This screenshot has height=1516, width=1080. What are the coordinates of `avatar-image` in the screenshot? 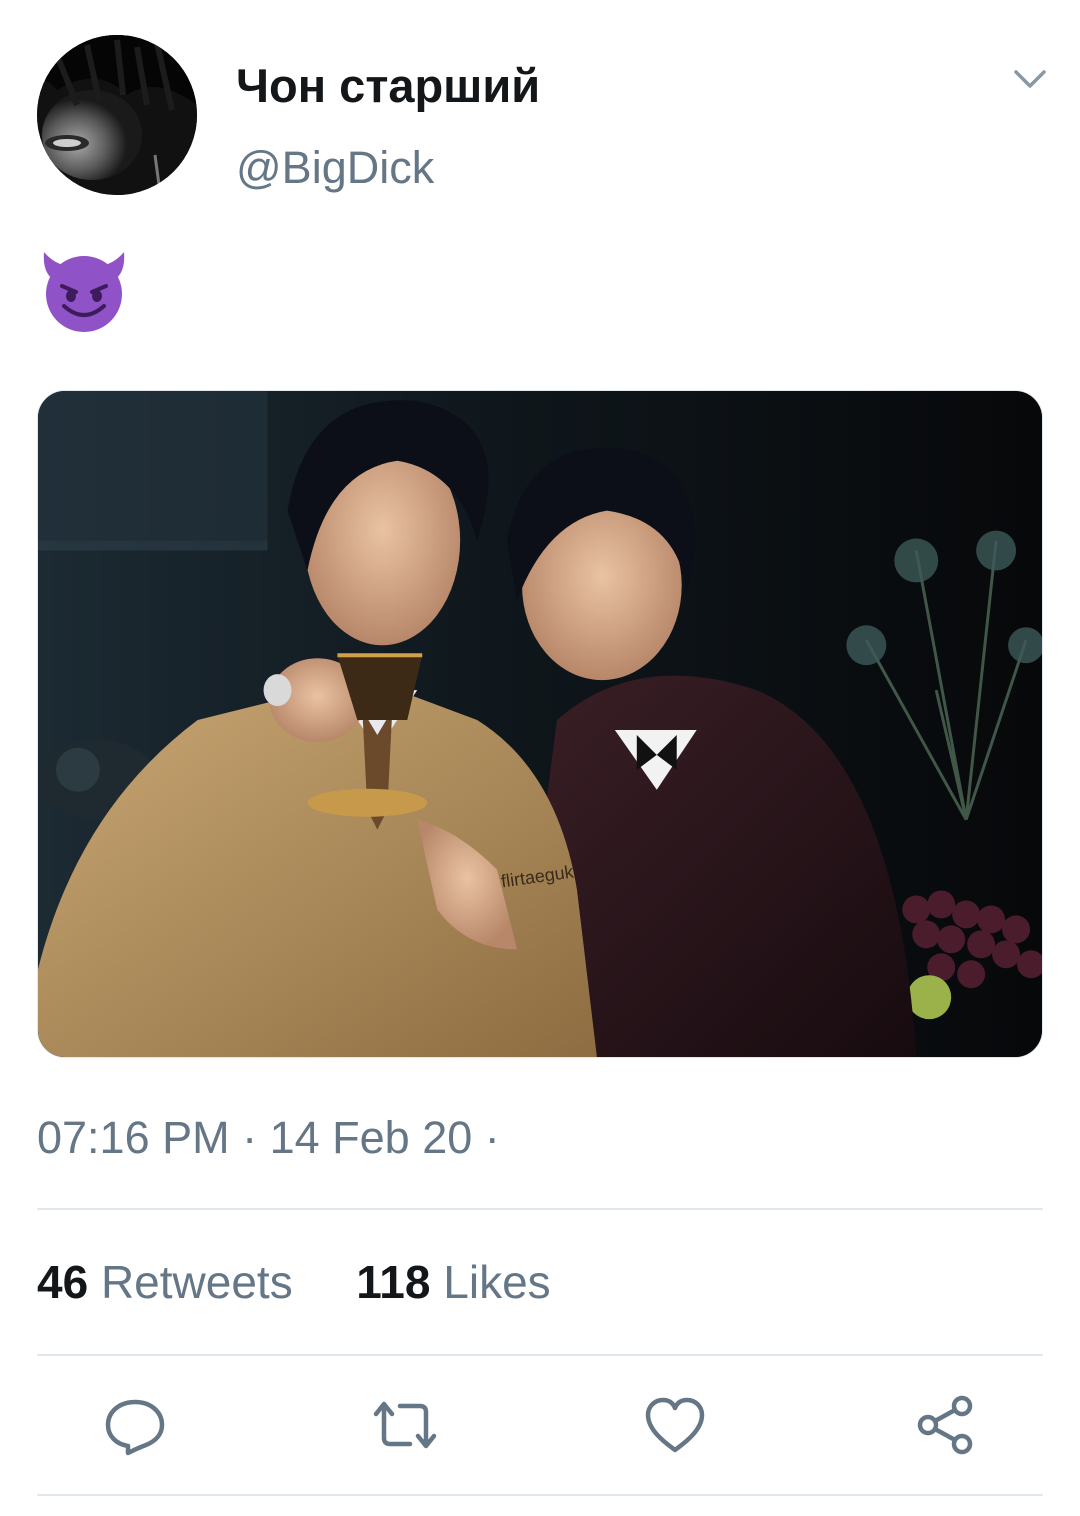 It's located at (117, 115).